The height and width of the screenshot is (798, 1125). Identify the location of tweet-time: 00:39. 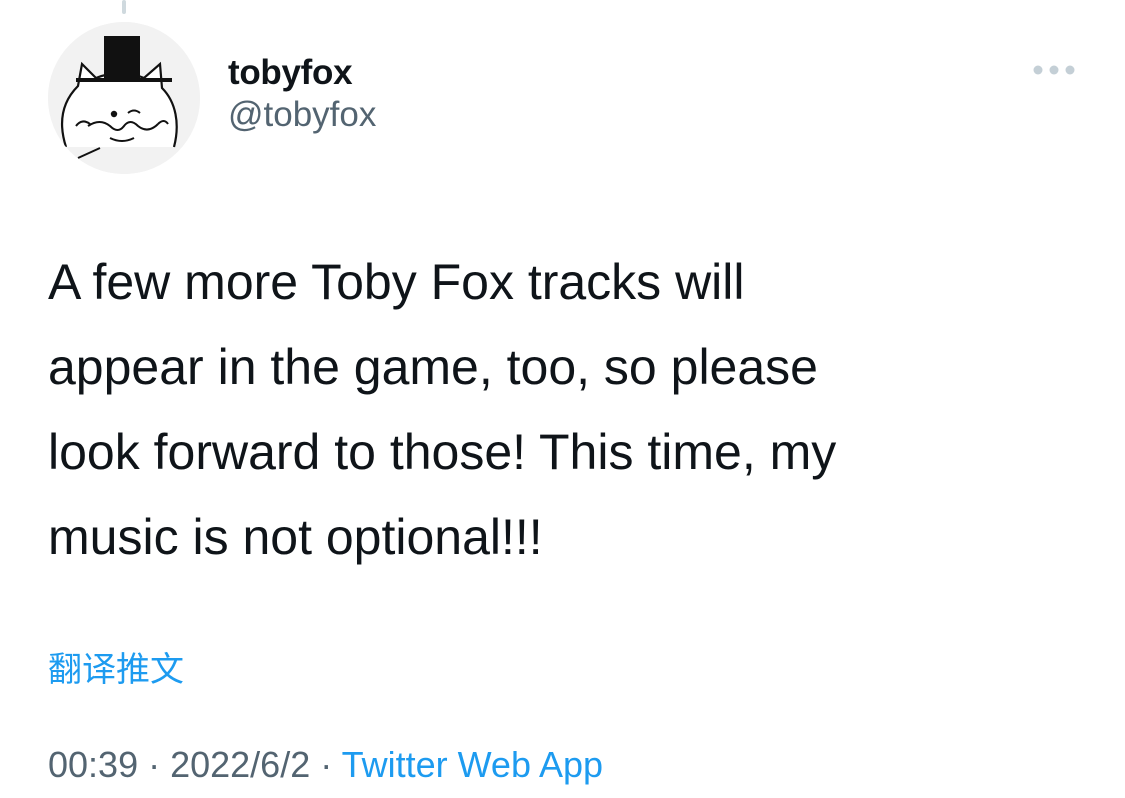
(93, 764).